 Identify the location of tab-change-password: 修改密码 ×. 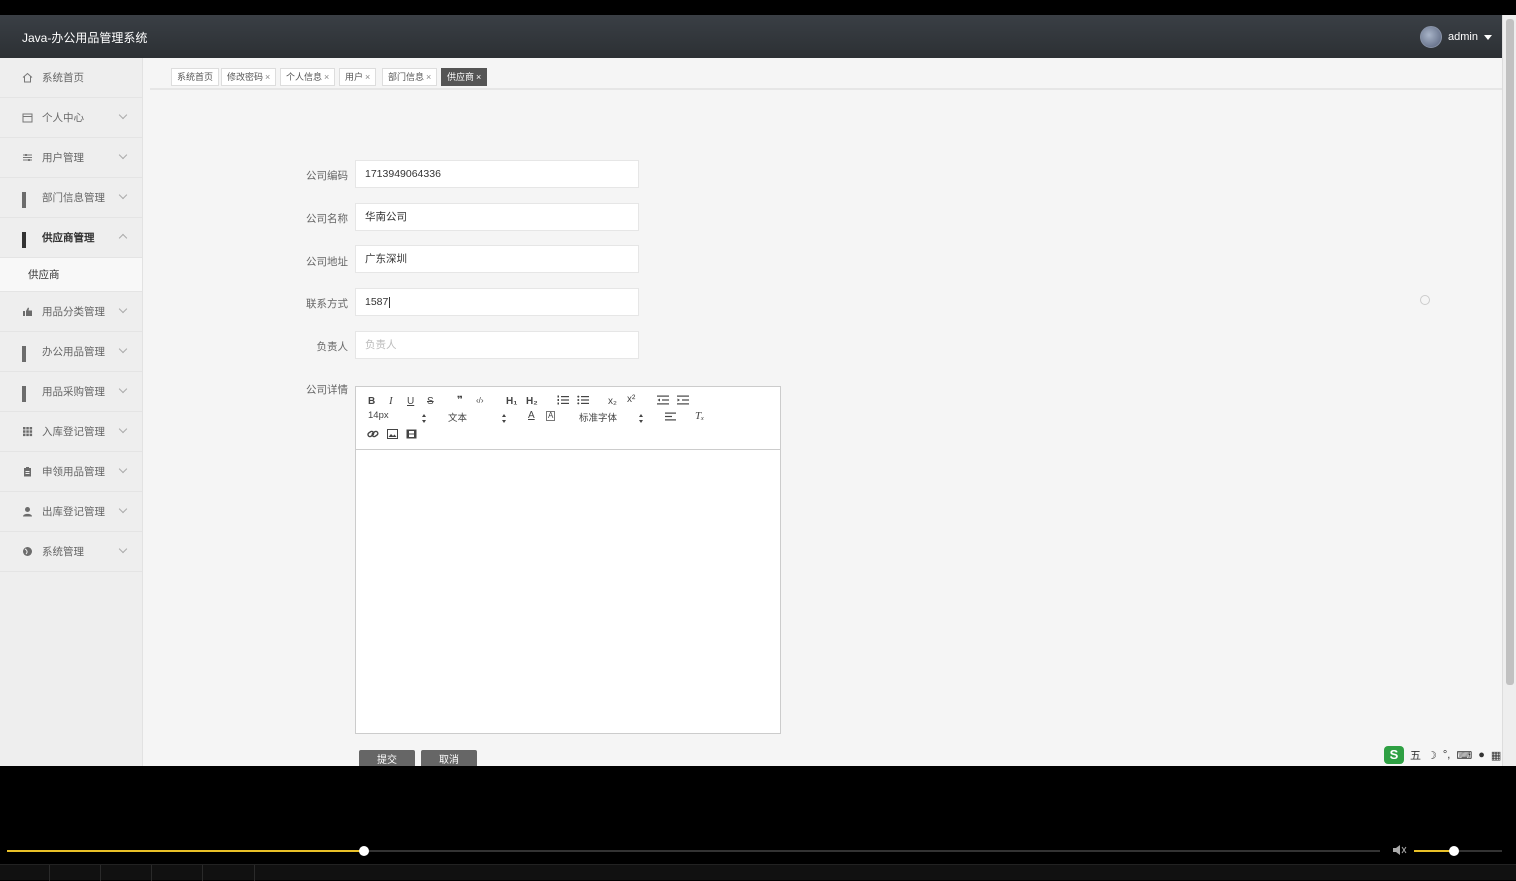
(249, 77).